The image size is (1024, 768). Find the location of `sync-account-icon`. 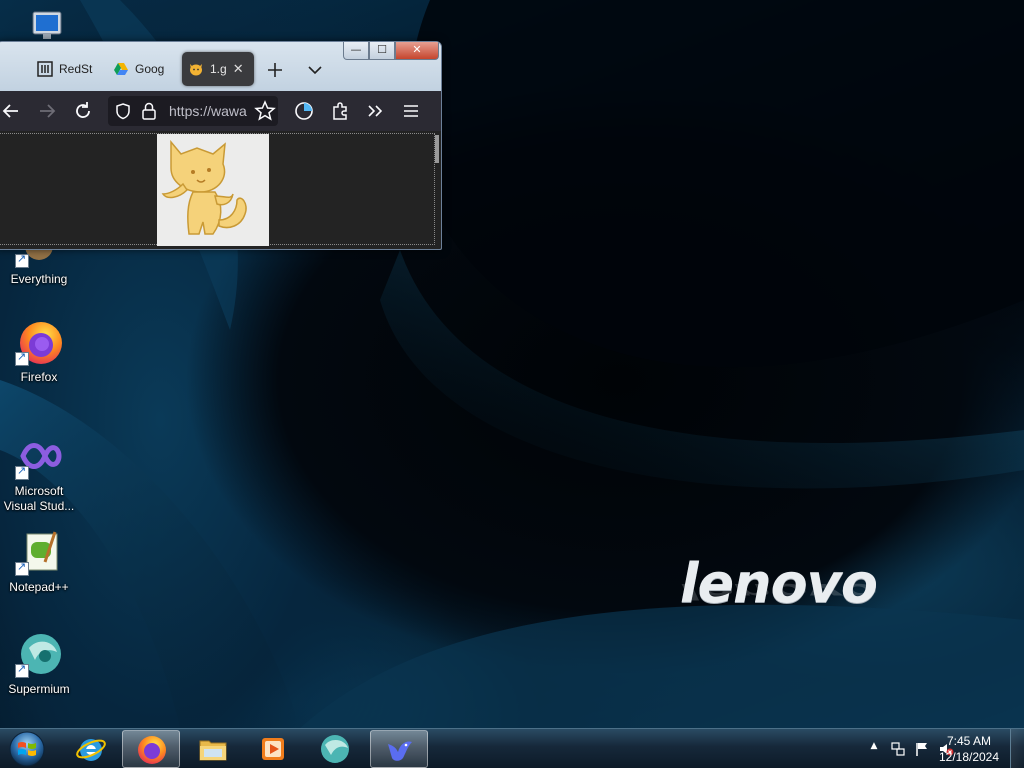

sync-account-icon is located at coordinates (304, 111).